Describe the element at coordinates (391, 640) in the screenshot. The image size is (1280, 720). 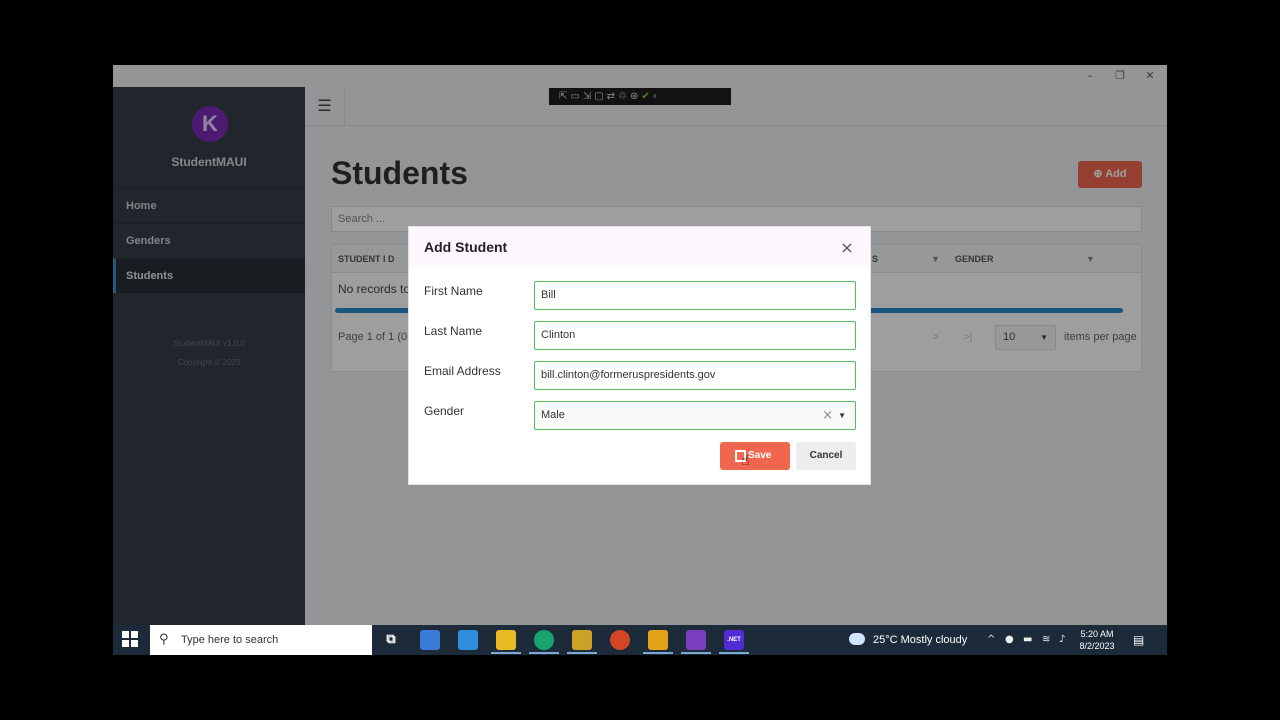
I see `task-view-icon: ⧉` at that location.